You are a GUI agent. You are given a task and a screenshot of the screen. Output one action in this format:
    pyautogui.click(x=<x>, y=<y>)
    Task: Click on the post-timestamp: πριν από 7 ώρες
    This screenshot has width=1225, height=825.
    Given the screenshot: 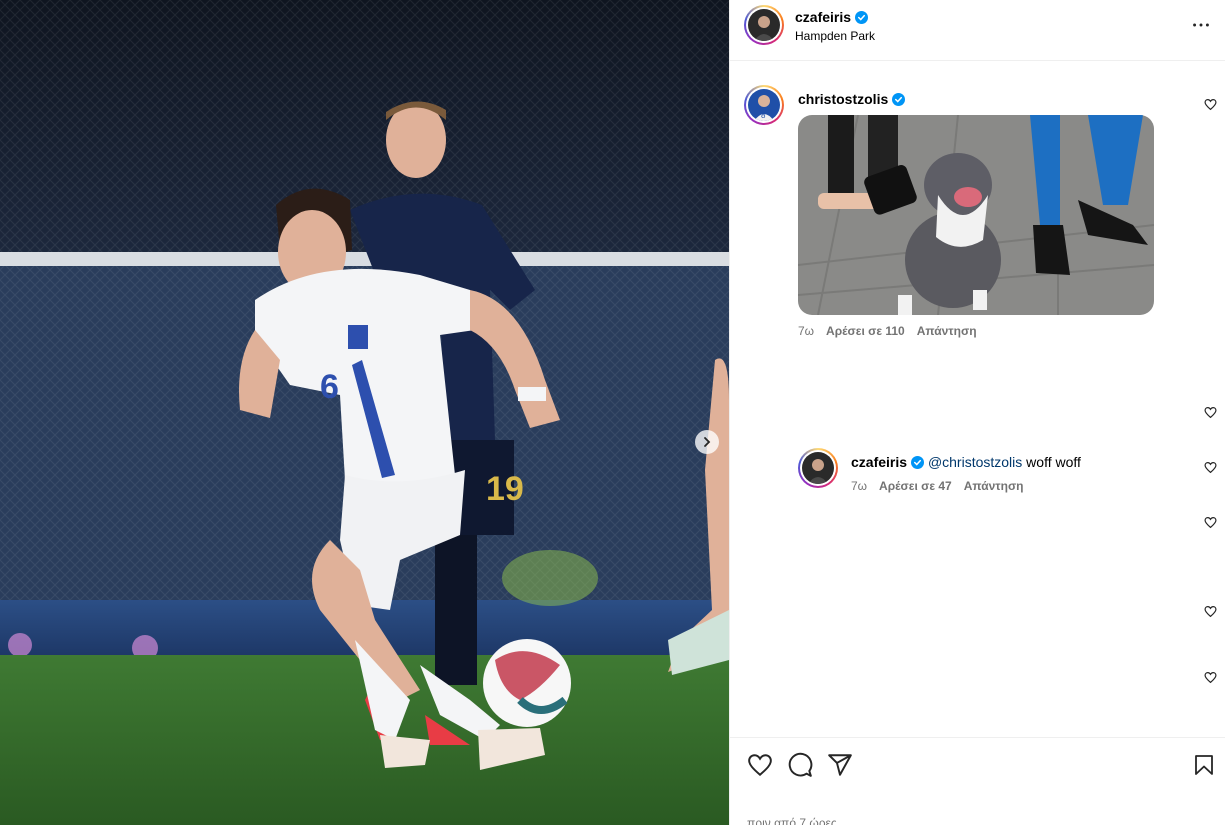 What is the action you would take?
    pyautogui.click(x=792, y=820)
    